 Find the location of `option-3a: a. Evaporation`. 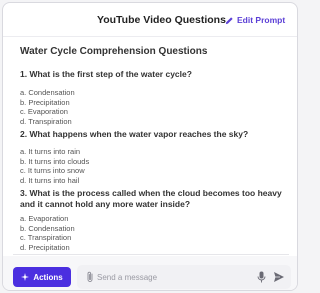

option-3a: a. Evaporation is located at coordinates (44, 218).